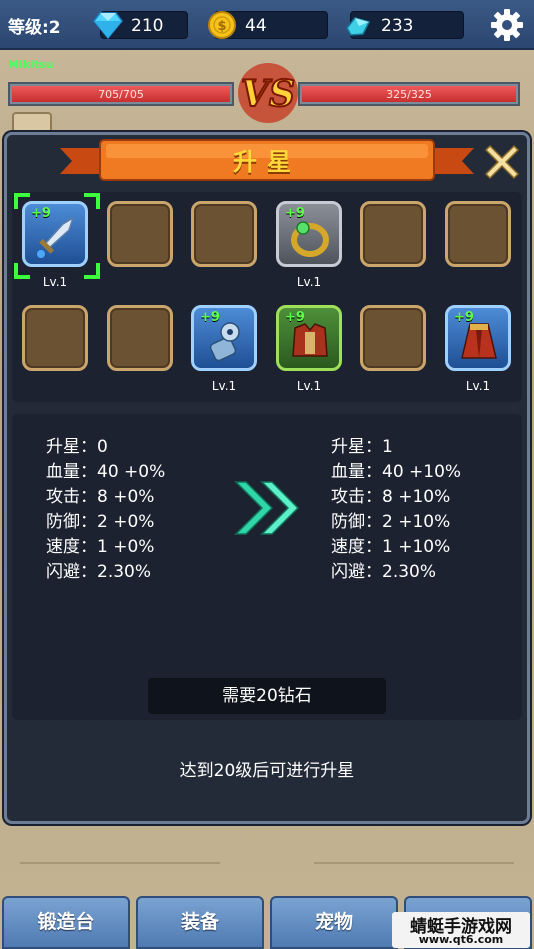 The image size is (534, 949). What do you see at coordinates (267, 771) in the screenshot?
I see `level-requirement-notice: 达到20级后可进行升星` at bounding box center [267, 771].